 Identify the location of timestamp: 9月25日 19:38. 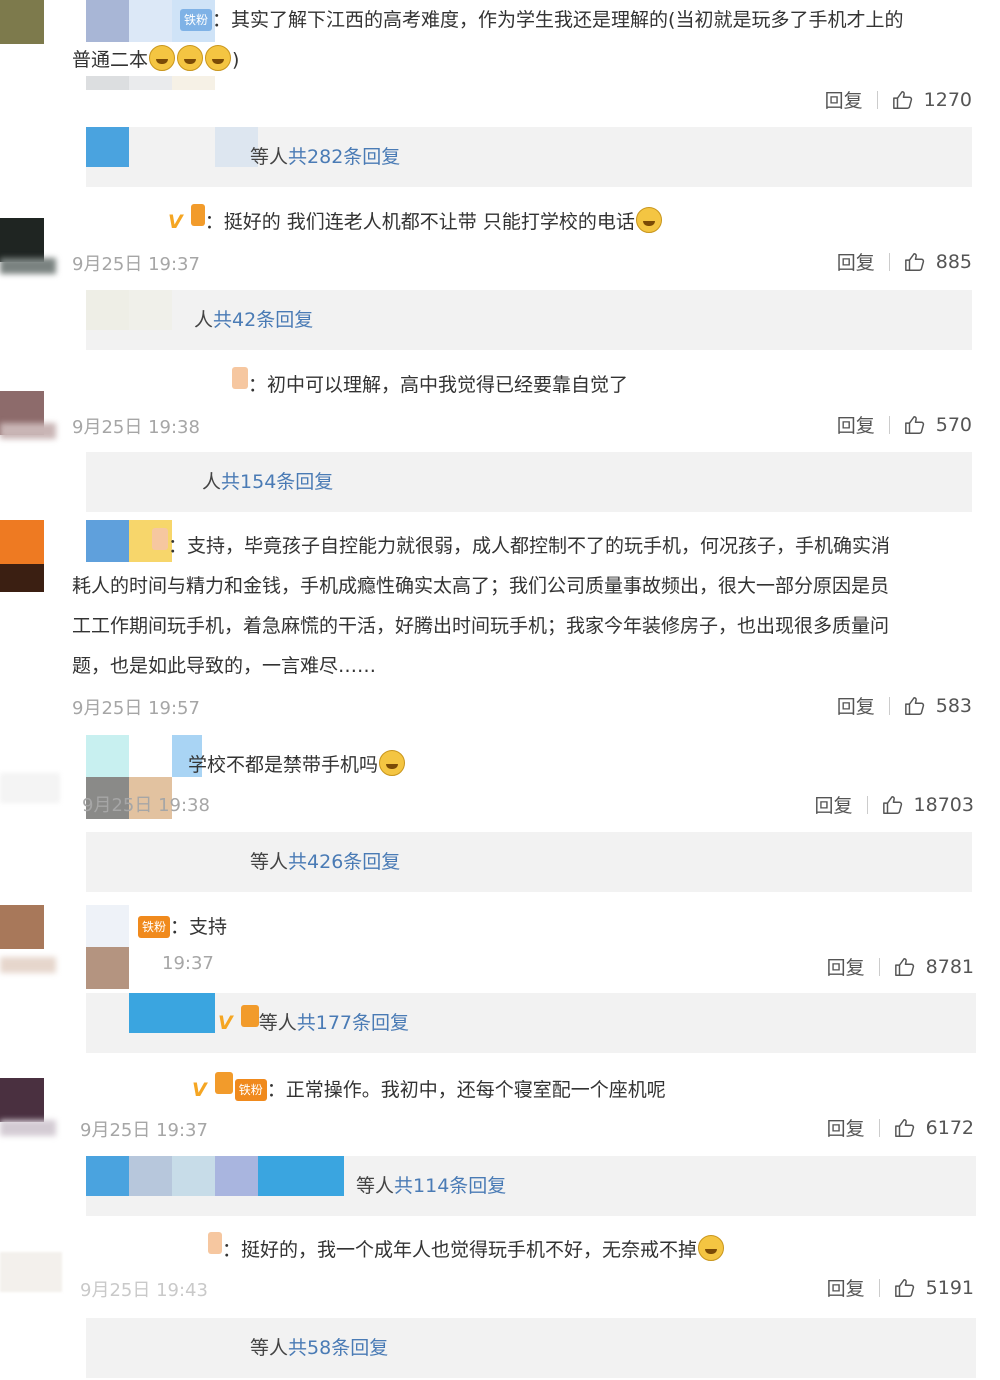
(146, 805).